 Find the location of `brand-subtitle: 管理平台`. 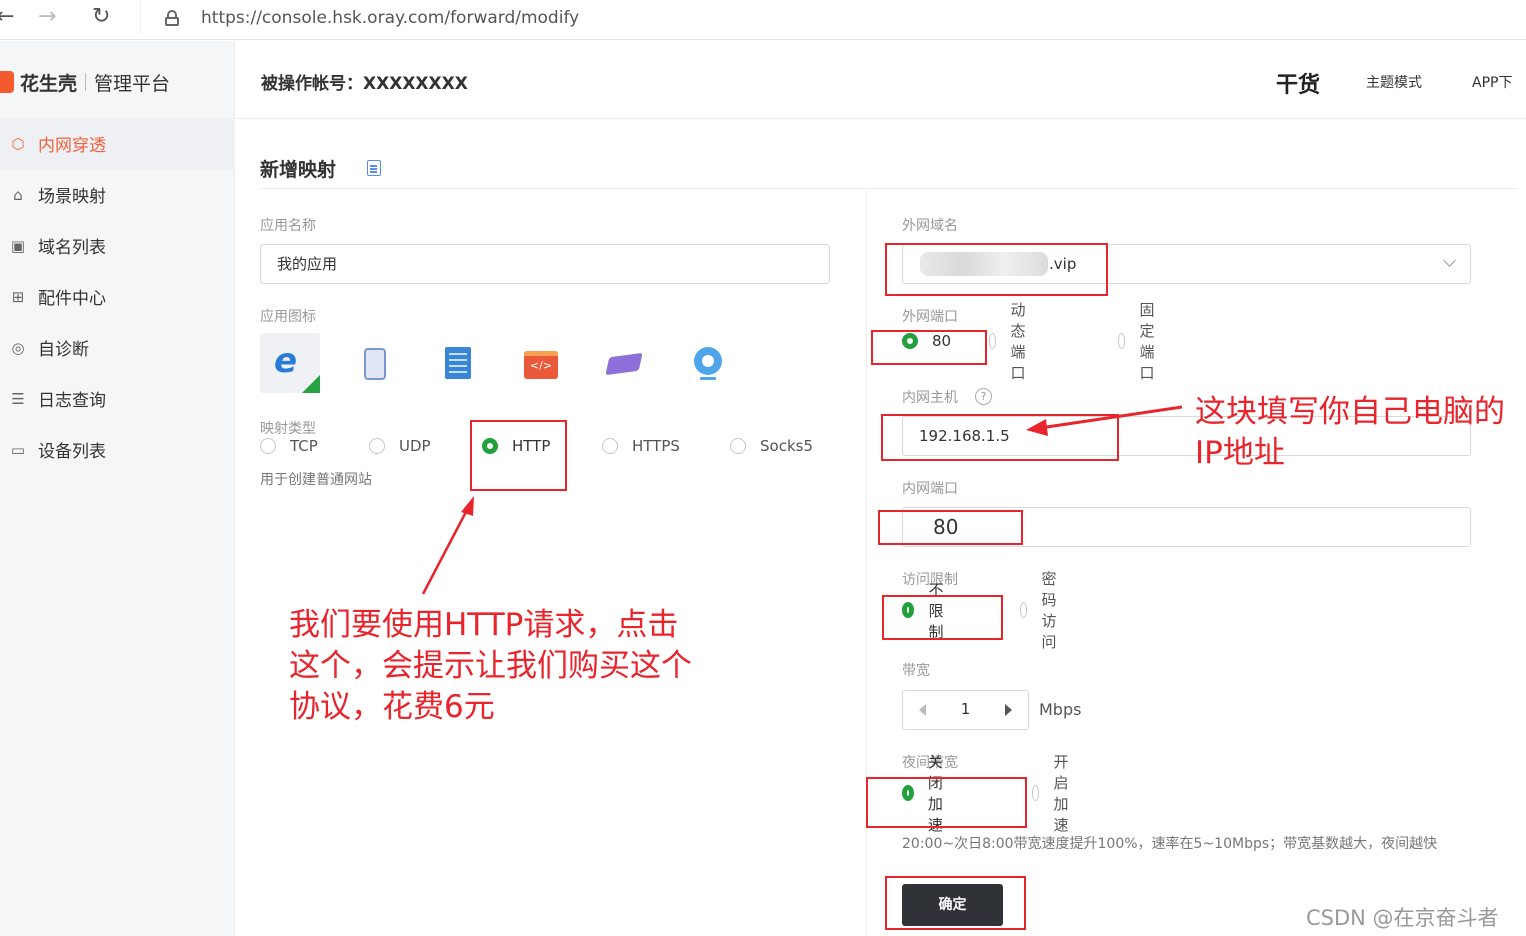

brand-subtitle: 管理平台 is located at coordinates (132, 83).